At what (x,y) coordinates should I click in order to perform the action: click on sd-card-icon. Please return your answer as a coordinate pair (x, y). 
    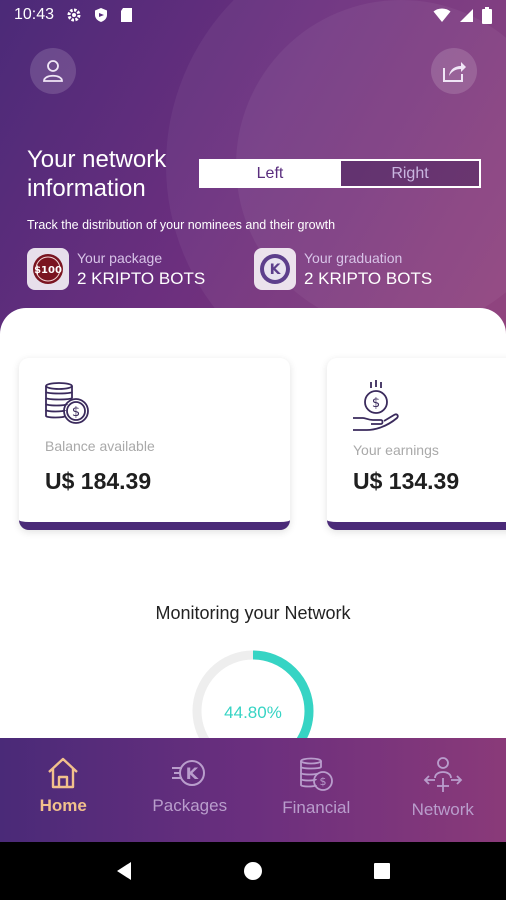
    Looking at the image, I should click on (127, 15).